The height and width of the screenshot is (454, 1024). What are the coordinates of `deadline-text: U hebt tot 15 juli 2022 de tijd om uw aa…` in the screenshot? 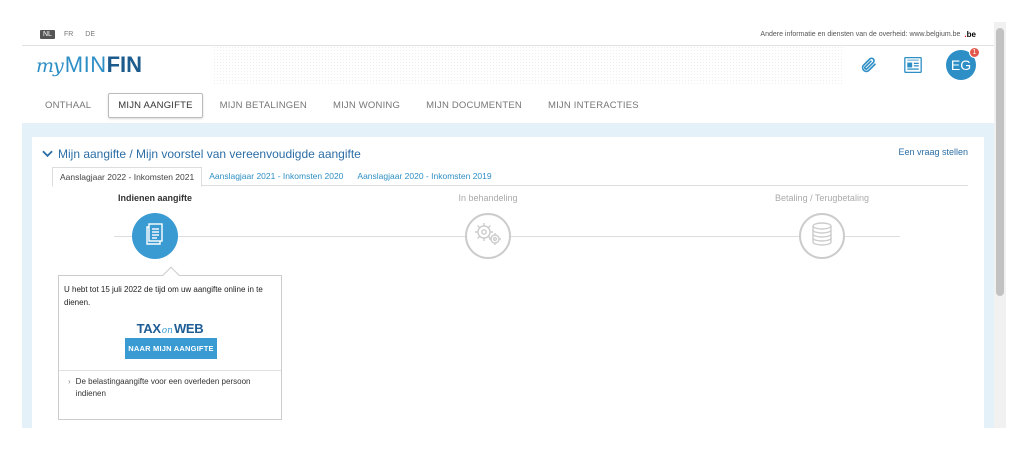 It's located at (163, 296).